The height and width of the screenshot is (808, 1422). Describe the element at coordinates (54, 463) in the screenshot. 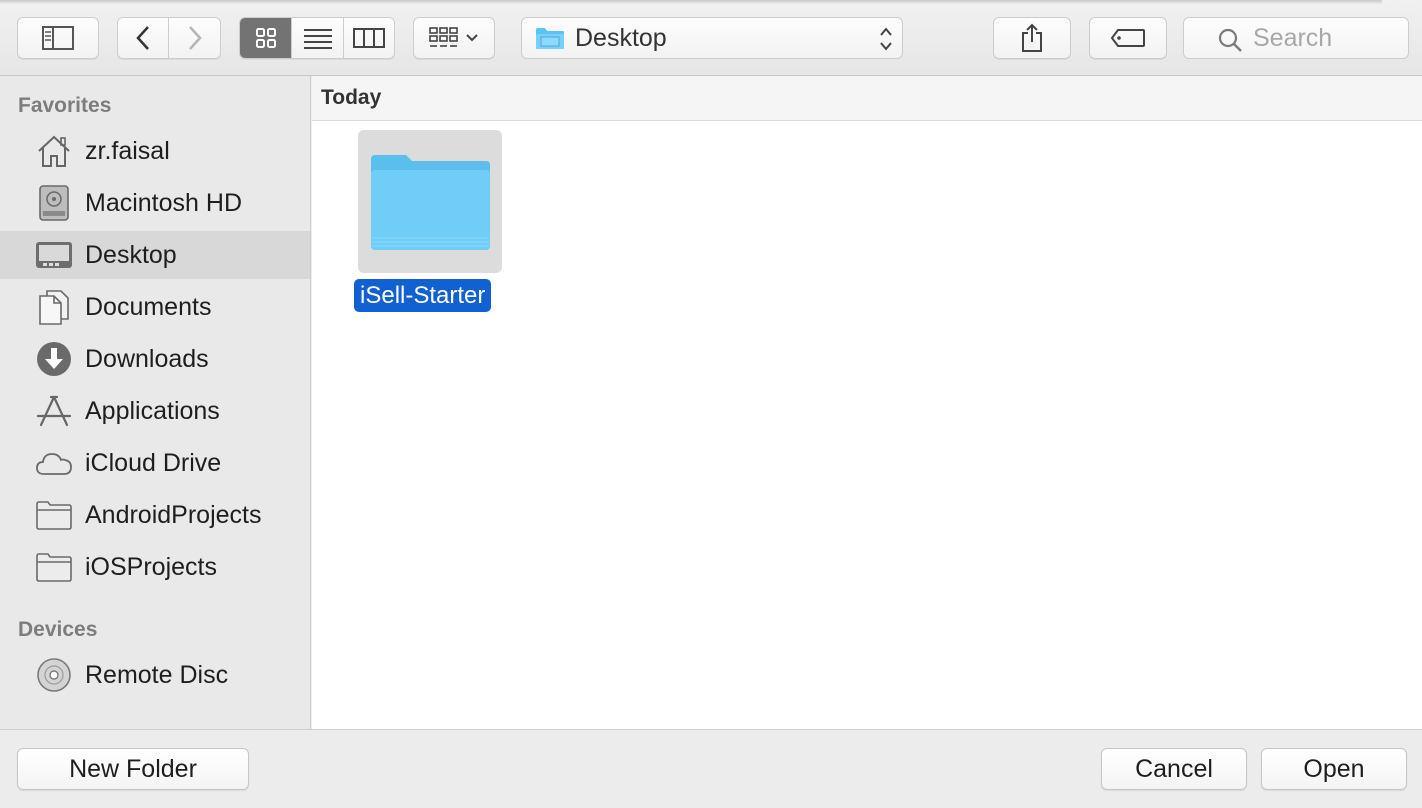

I see `cloud-icon` at that location.